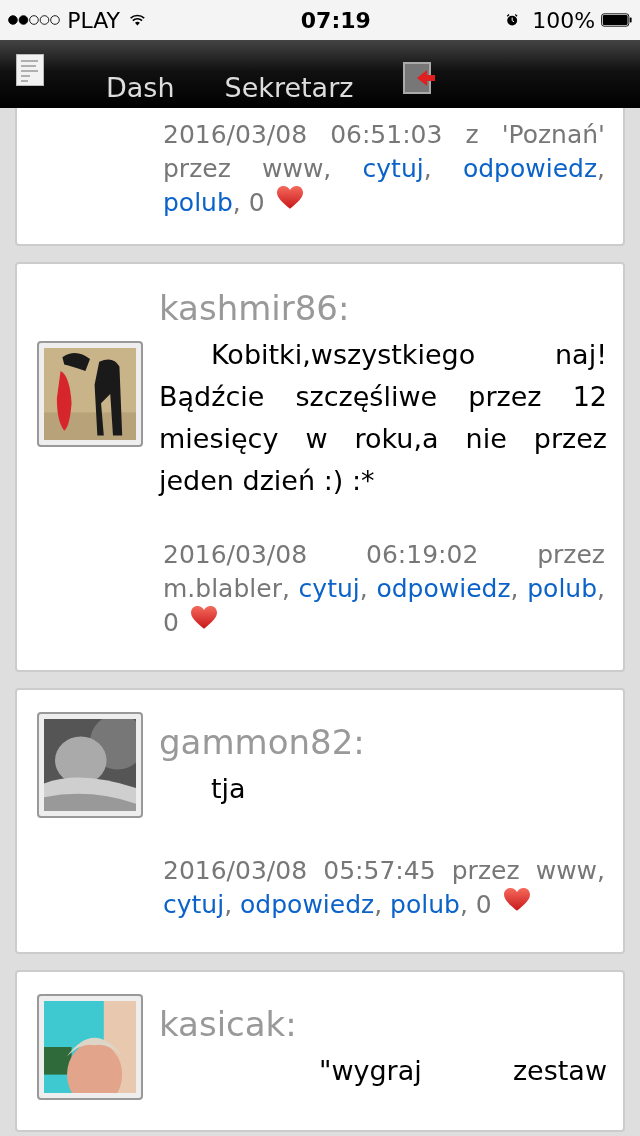 This screenshot has width=640, height=1136. I want to click on post-body: "wygraj zestaw, so click(462, 1071).